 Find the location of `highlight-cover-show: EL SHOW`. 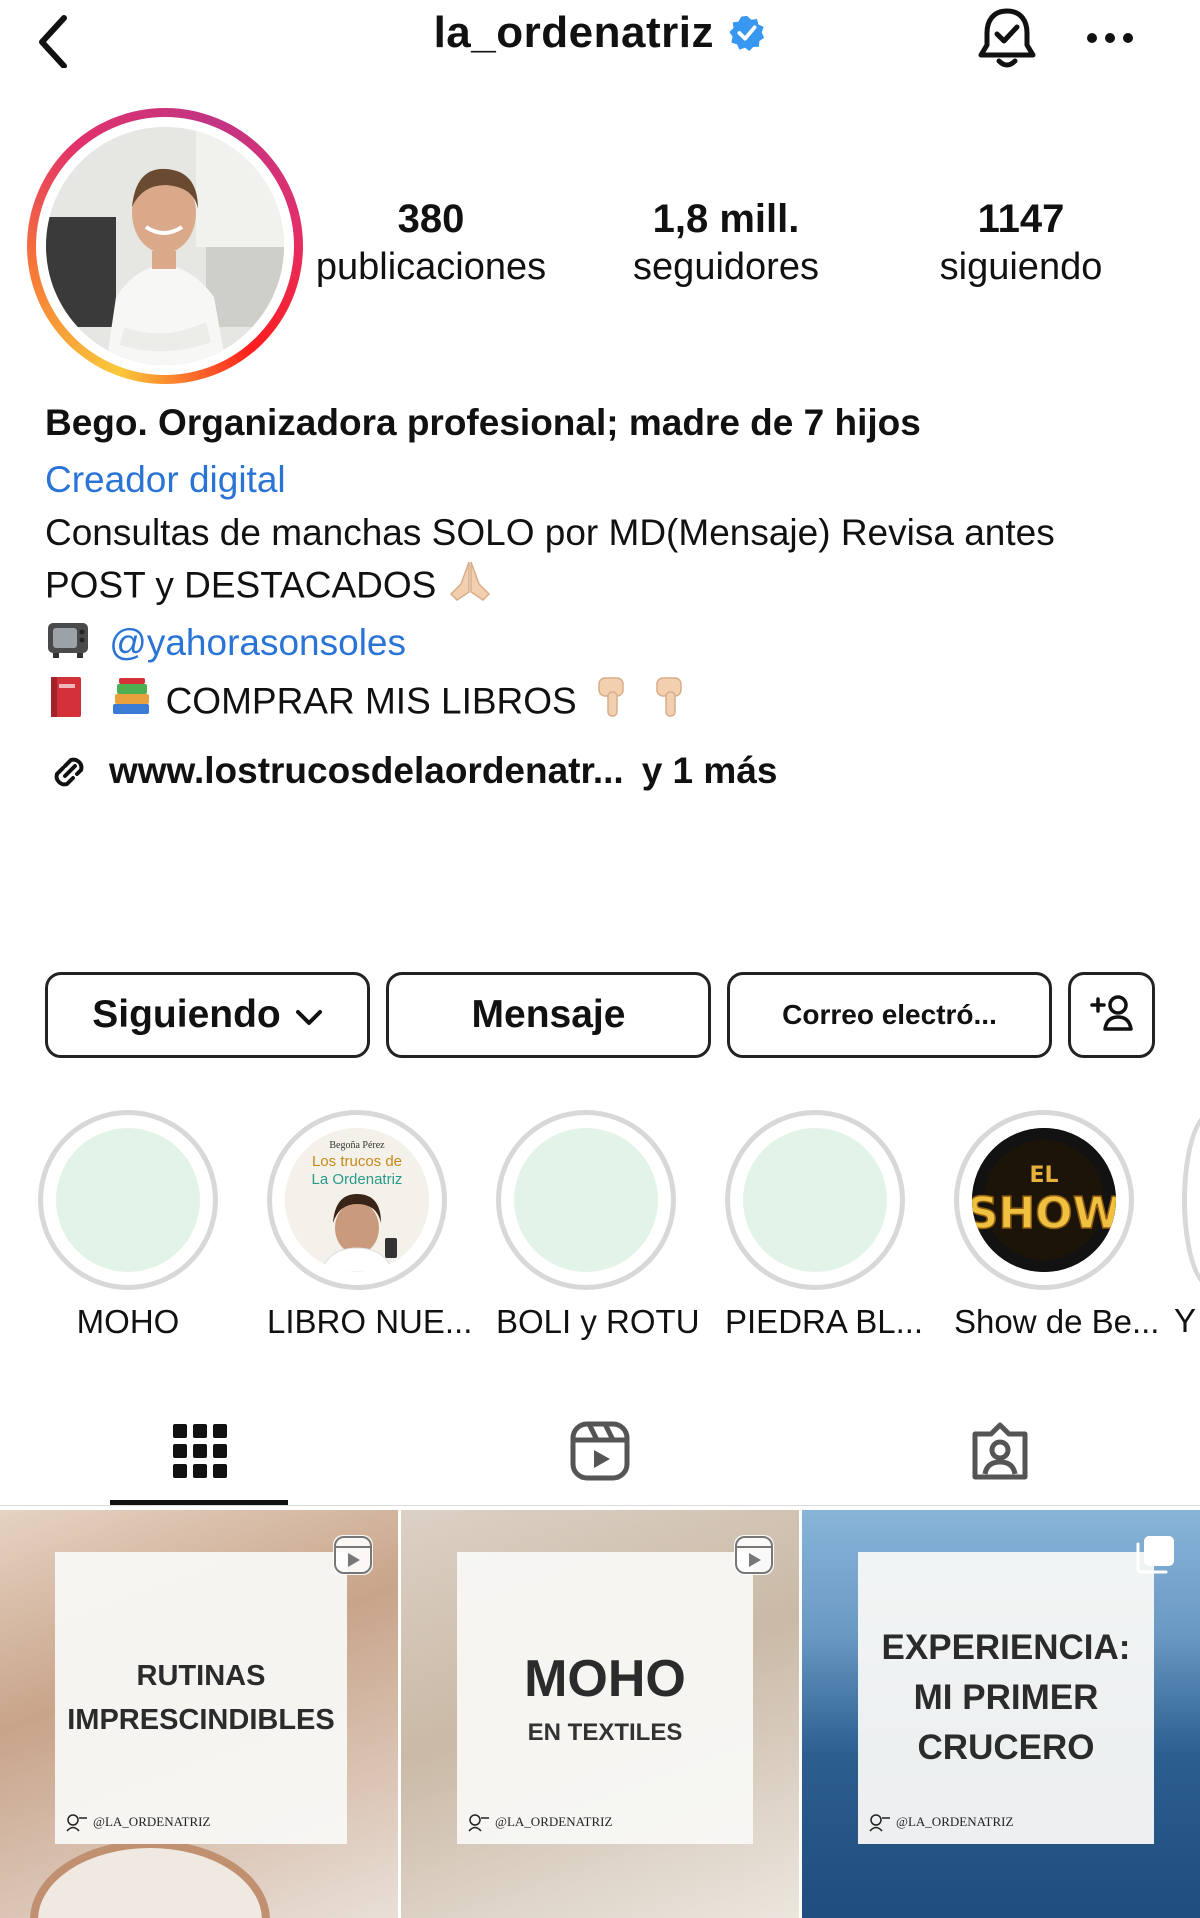

highlight-cover-show: EL SHOW is located at coordinates (1044, 1200).